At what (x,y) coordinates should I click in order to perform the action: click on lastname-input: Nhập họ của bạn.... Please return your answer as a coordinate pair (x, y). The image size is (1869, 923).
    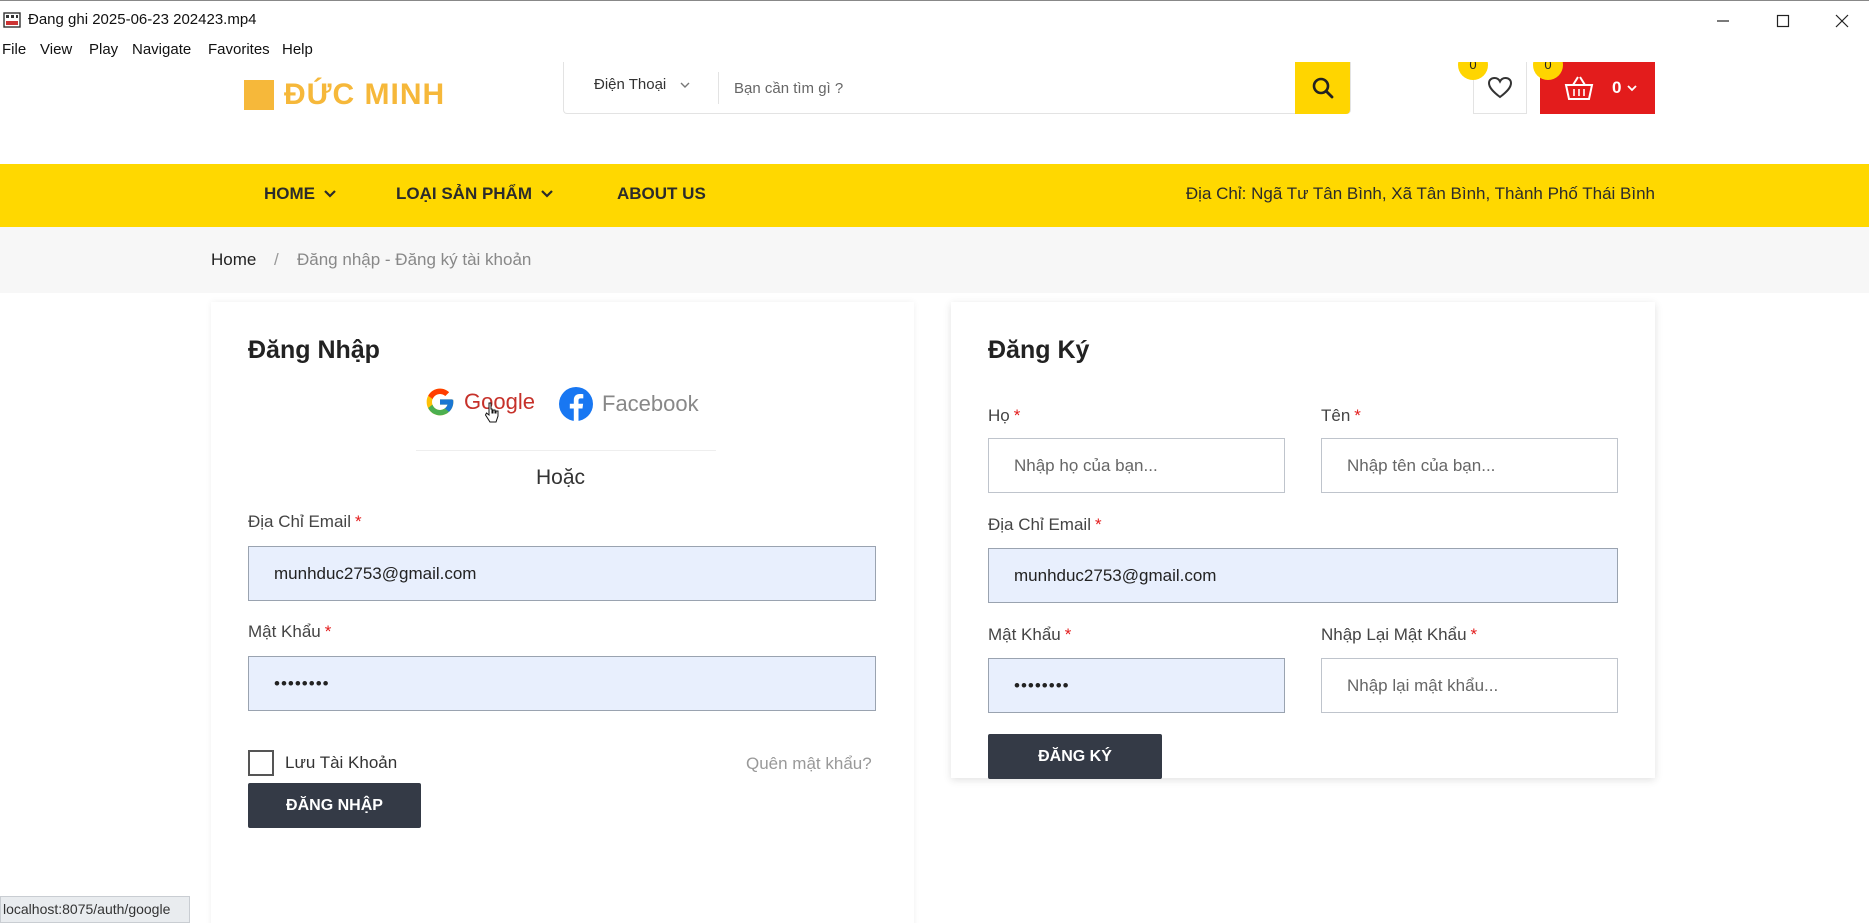
    Looking at the image, I should click on (1136, 465).